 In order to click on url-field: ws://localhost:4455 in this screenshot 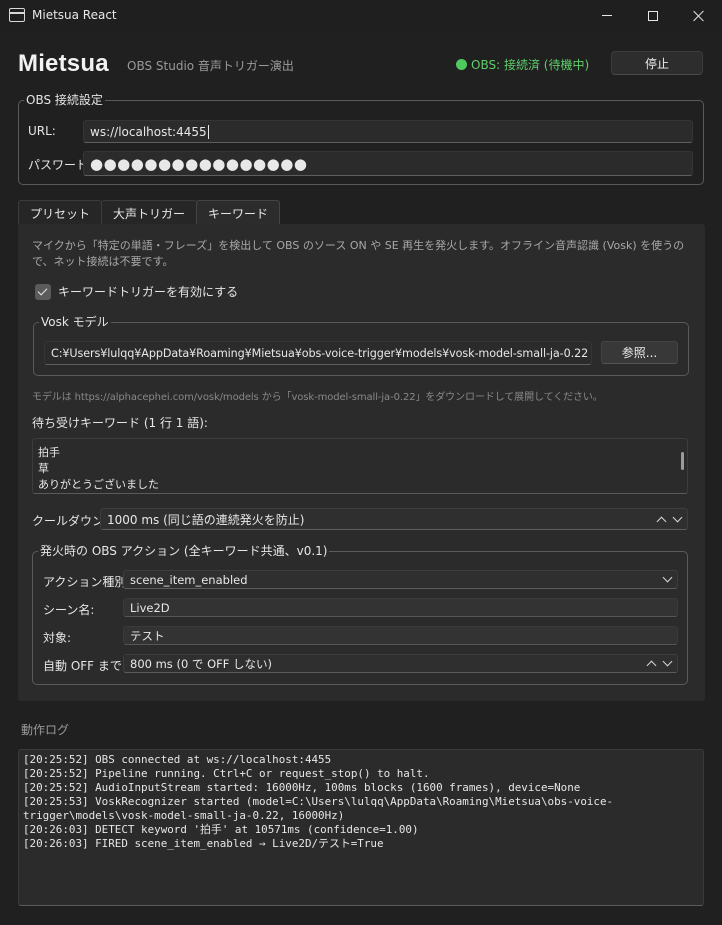, I will do `click(388, 131)`.